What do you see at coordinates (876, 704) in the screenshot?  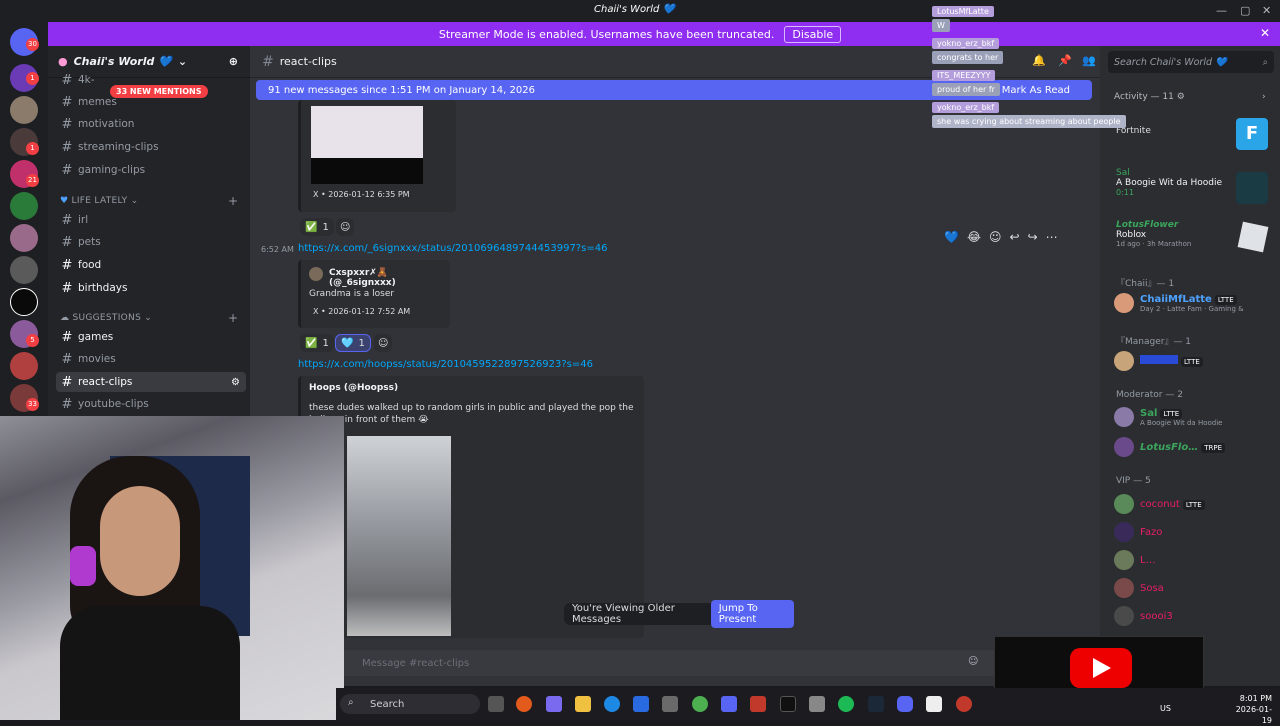 I see `steam-icon` at bounding box center [876, 704].